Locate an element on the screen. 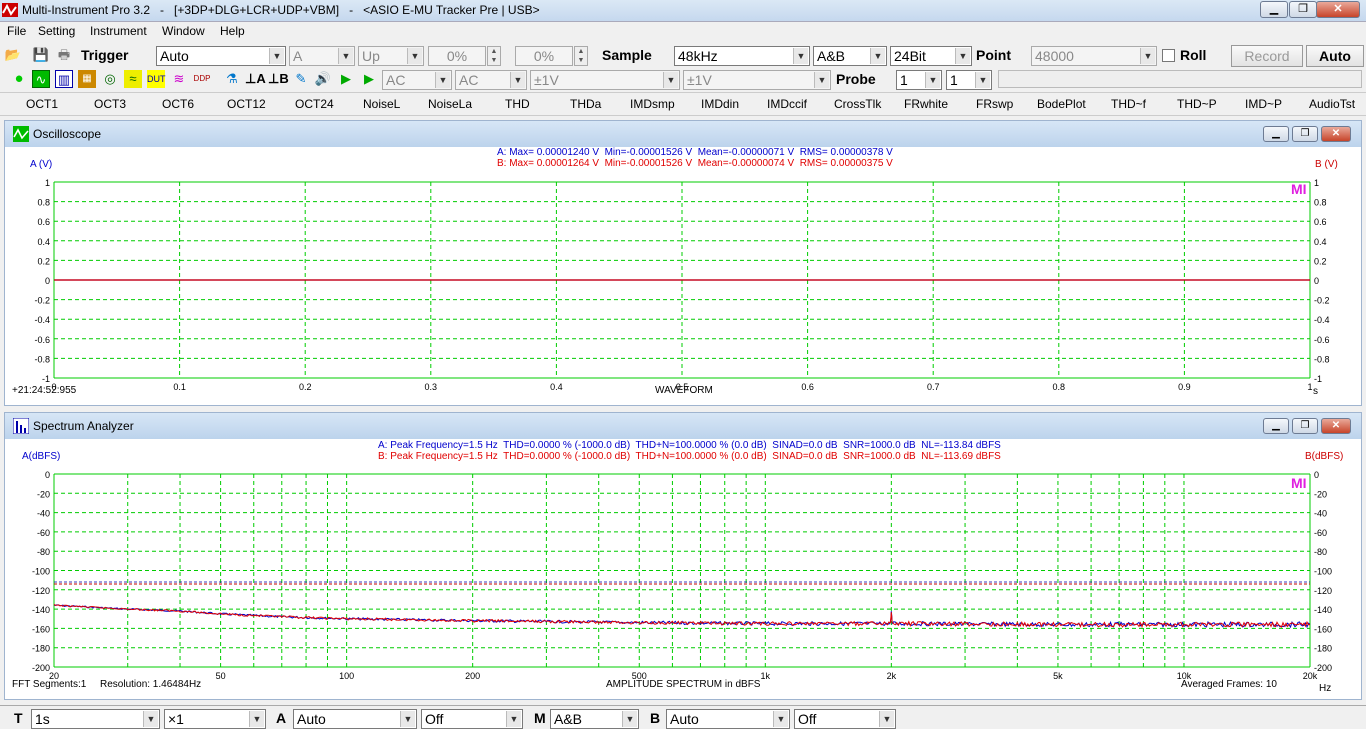 The height and width of the screenshot is (729, 1366). function-oct6: OCT6 is located at coordinates (178, 104).